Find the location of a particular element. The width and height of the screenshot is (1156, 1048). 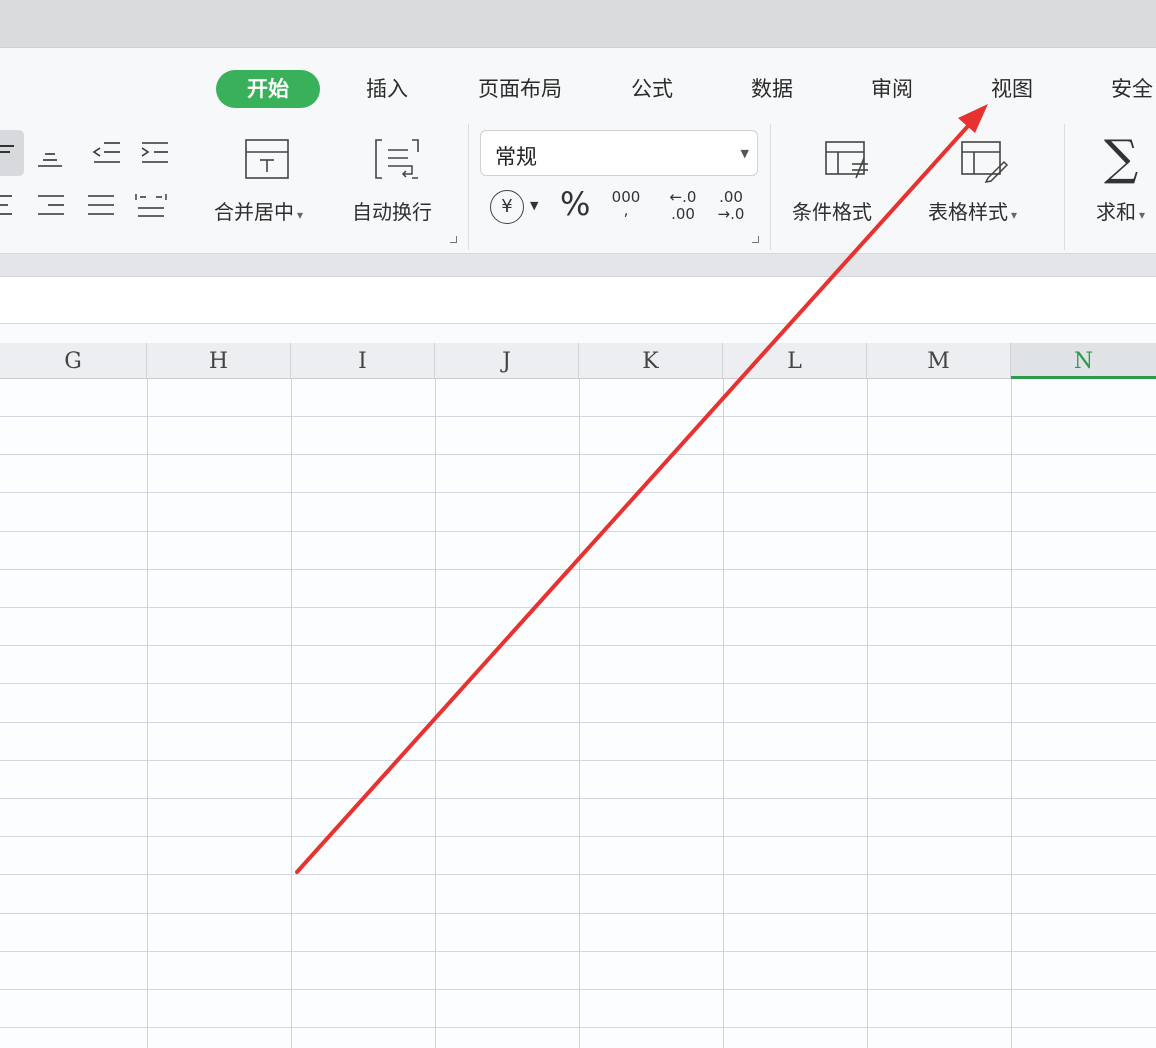

conditional-format-label: 条件格式 is located at coordinates (832, 212).